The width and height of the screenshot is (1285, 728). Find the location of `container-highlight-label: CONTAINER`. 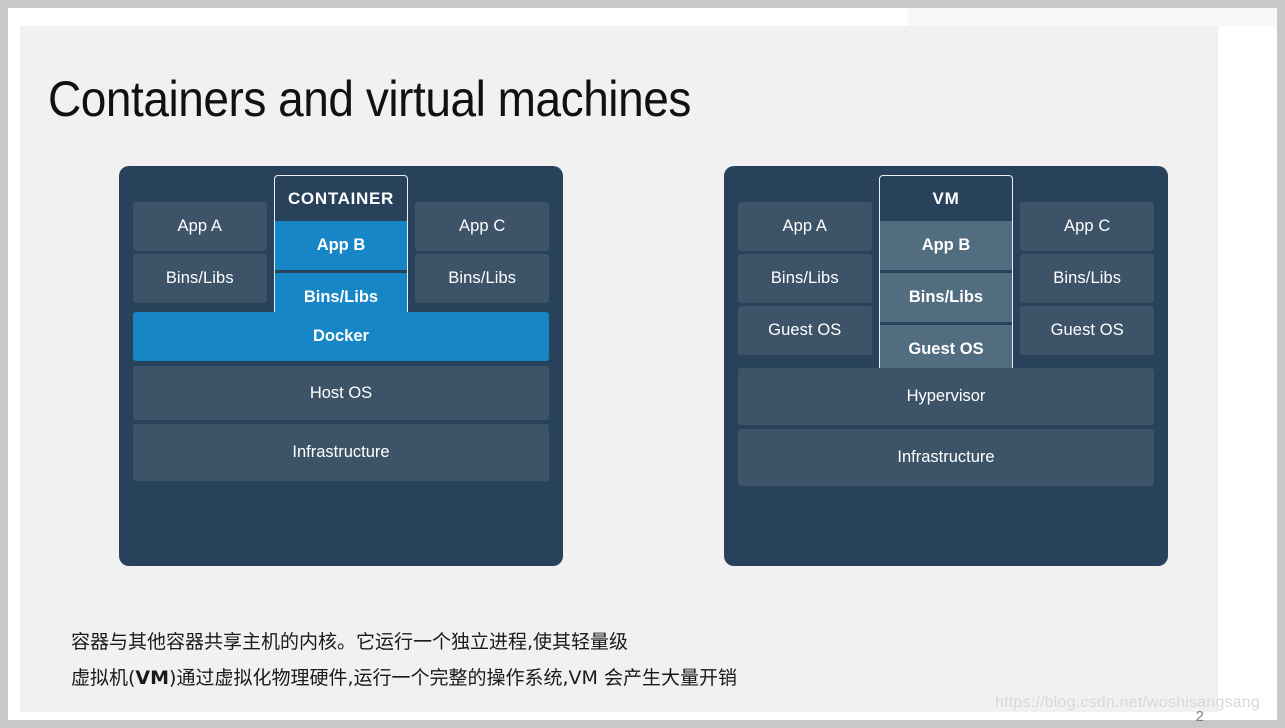

container-highlight-label: CONTAINER is located at coordinates (341, 198).